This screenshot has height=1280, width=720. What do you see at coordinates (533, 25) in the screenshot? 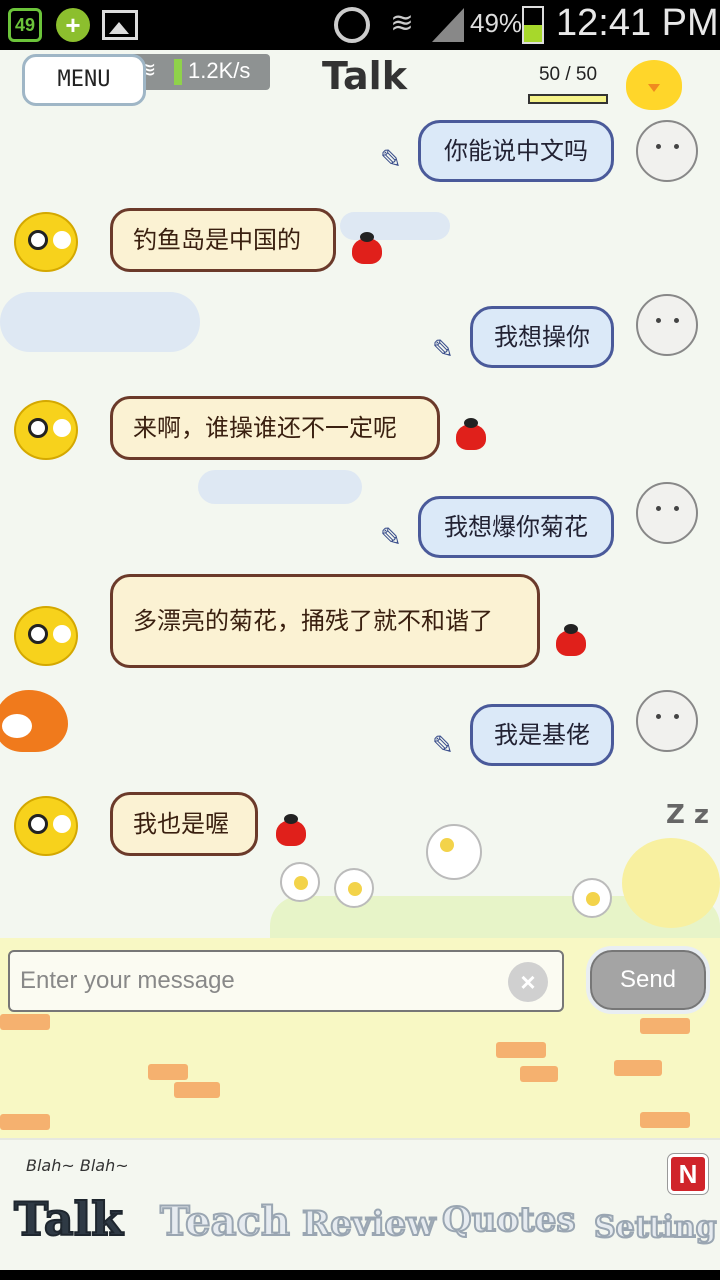
I see `battery-icon` at bounding box center [533, 25].